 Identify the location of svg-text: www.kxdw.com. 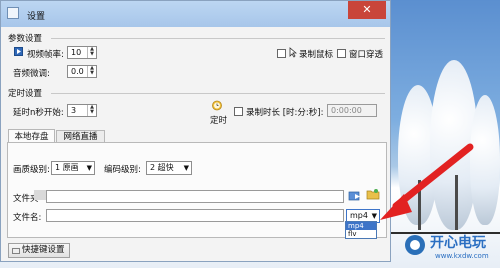
(462, 256).